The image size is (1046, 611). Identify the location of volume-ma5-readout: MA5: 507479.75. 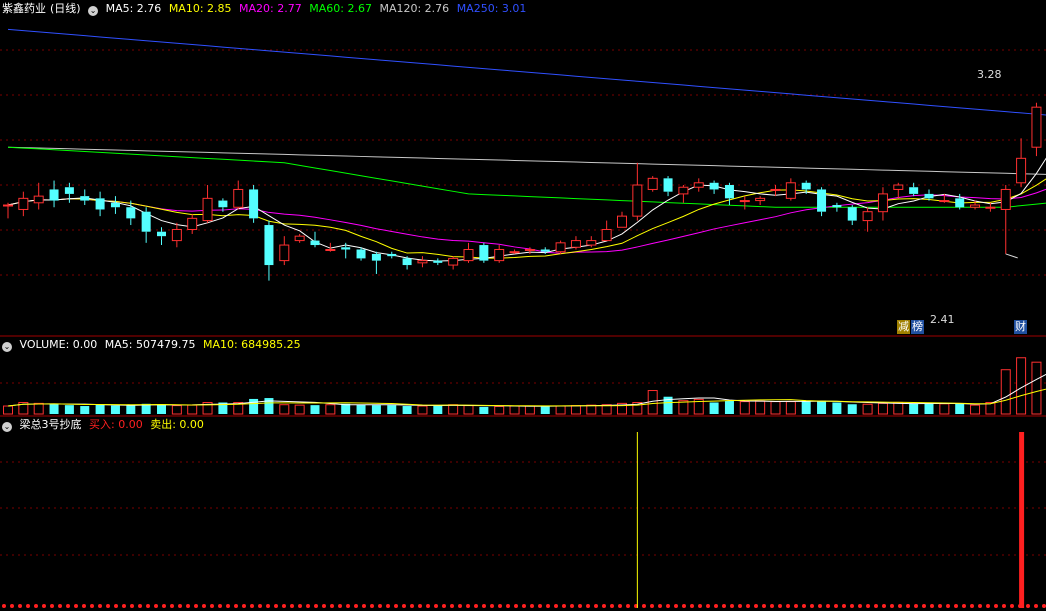
(150, 344).